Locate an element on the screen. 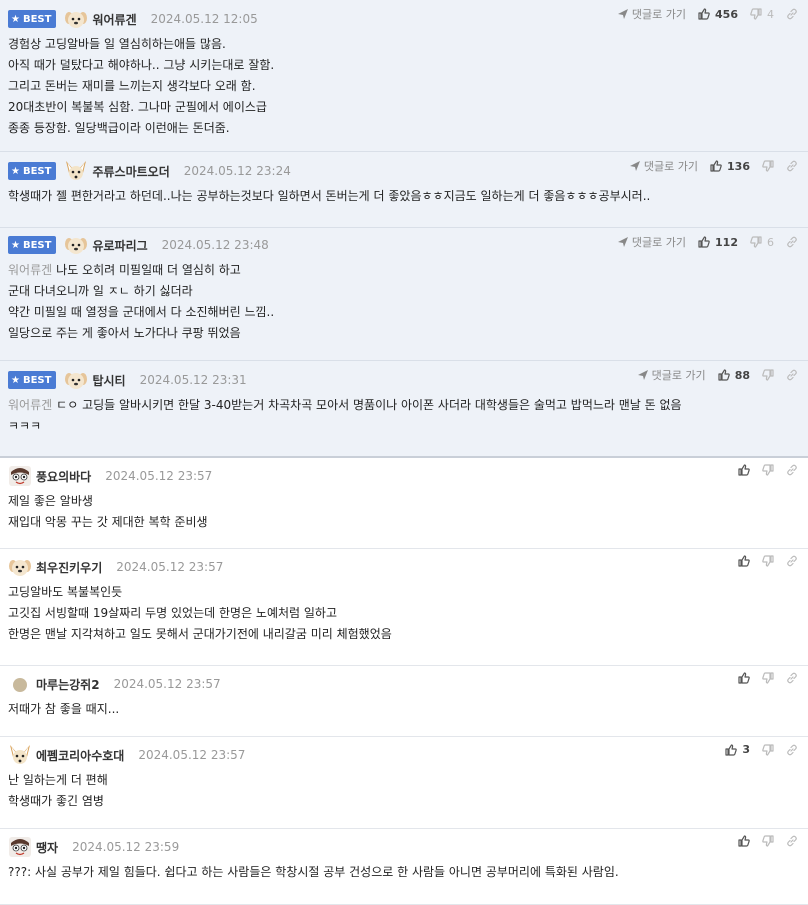  comment-date: 2024.05.12 23:31 is located at coordinates (193, 380).